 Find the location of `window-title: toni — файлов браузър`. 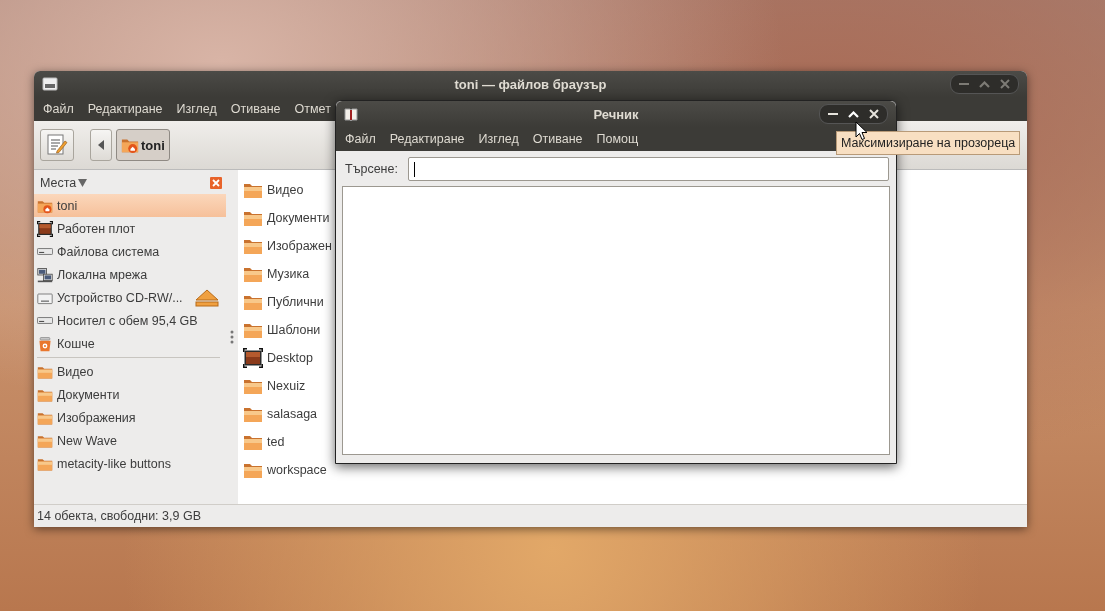

window-title: toni — файлов браузър is located at coordinates (530, 84).